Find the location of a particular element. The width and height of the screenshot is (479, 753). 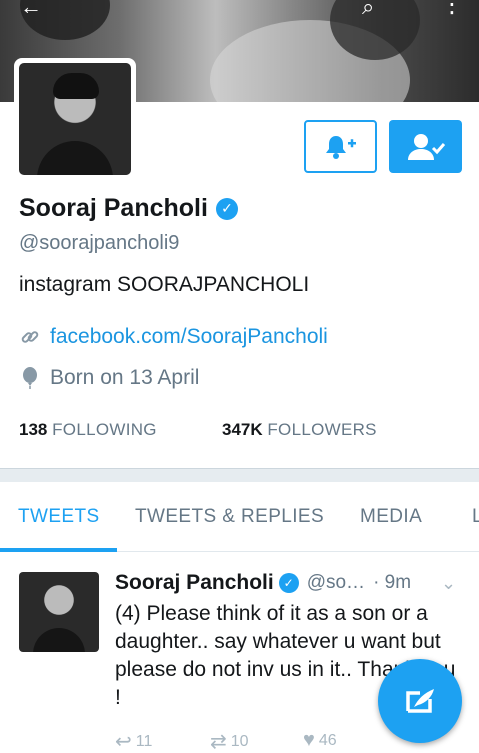

avatar-image is located at coordinates (75, 119).